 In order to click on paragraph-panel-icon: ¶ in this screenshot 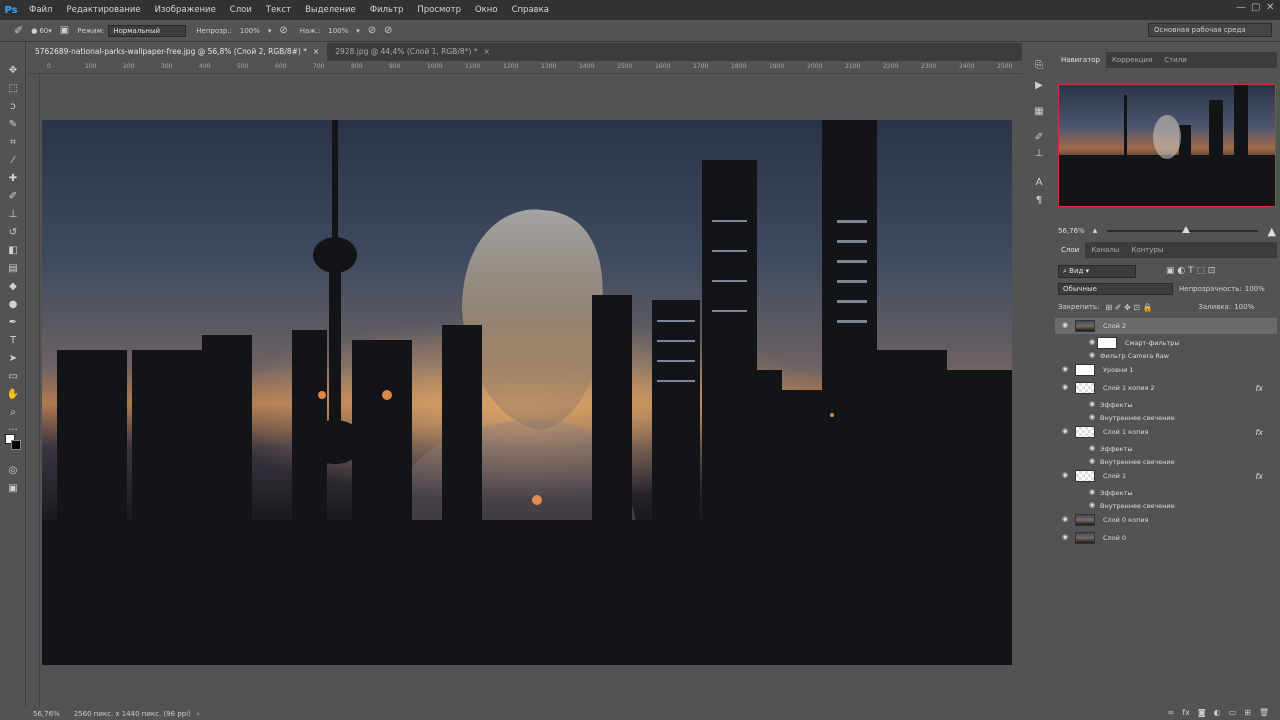, I will do `click(1039, 201)`.